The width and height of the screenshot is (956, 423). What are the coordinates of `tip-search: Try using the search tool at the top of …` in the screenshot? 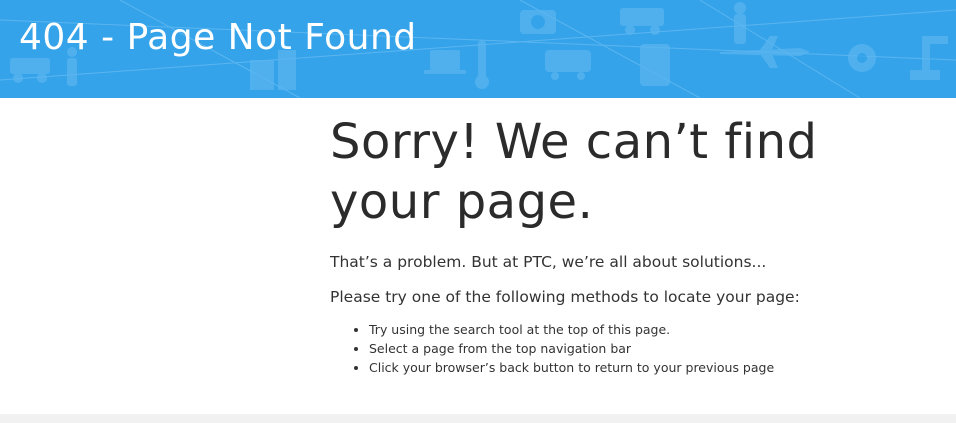 It's located at (649, 329).